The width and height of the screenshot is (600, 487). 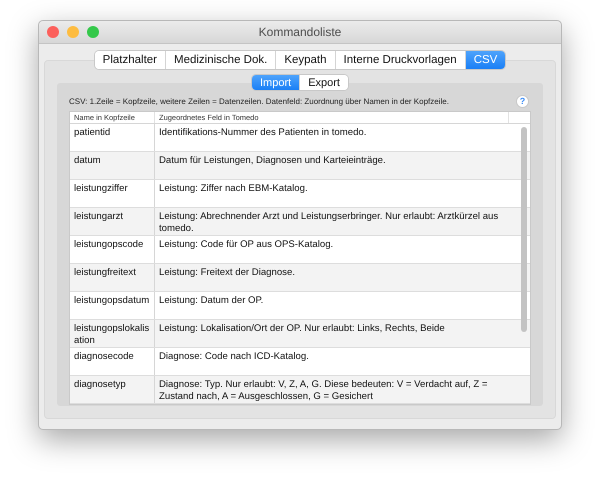 What do you see at coordinates (112, 193) in the screenshot?
I see `table-cell: leistungziffer` at bounding box center [112, 193].